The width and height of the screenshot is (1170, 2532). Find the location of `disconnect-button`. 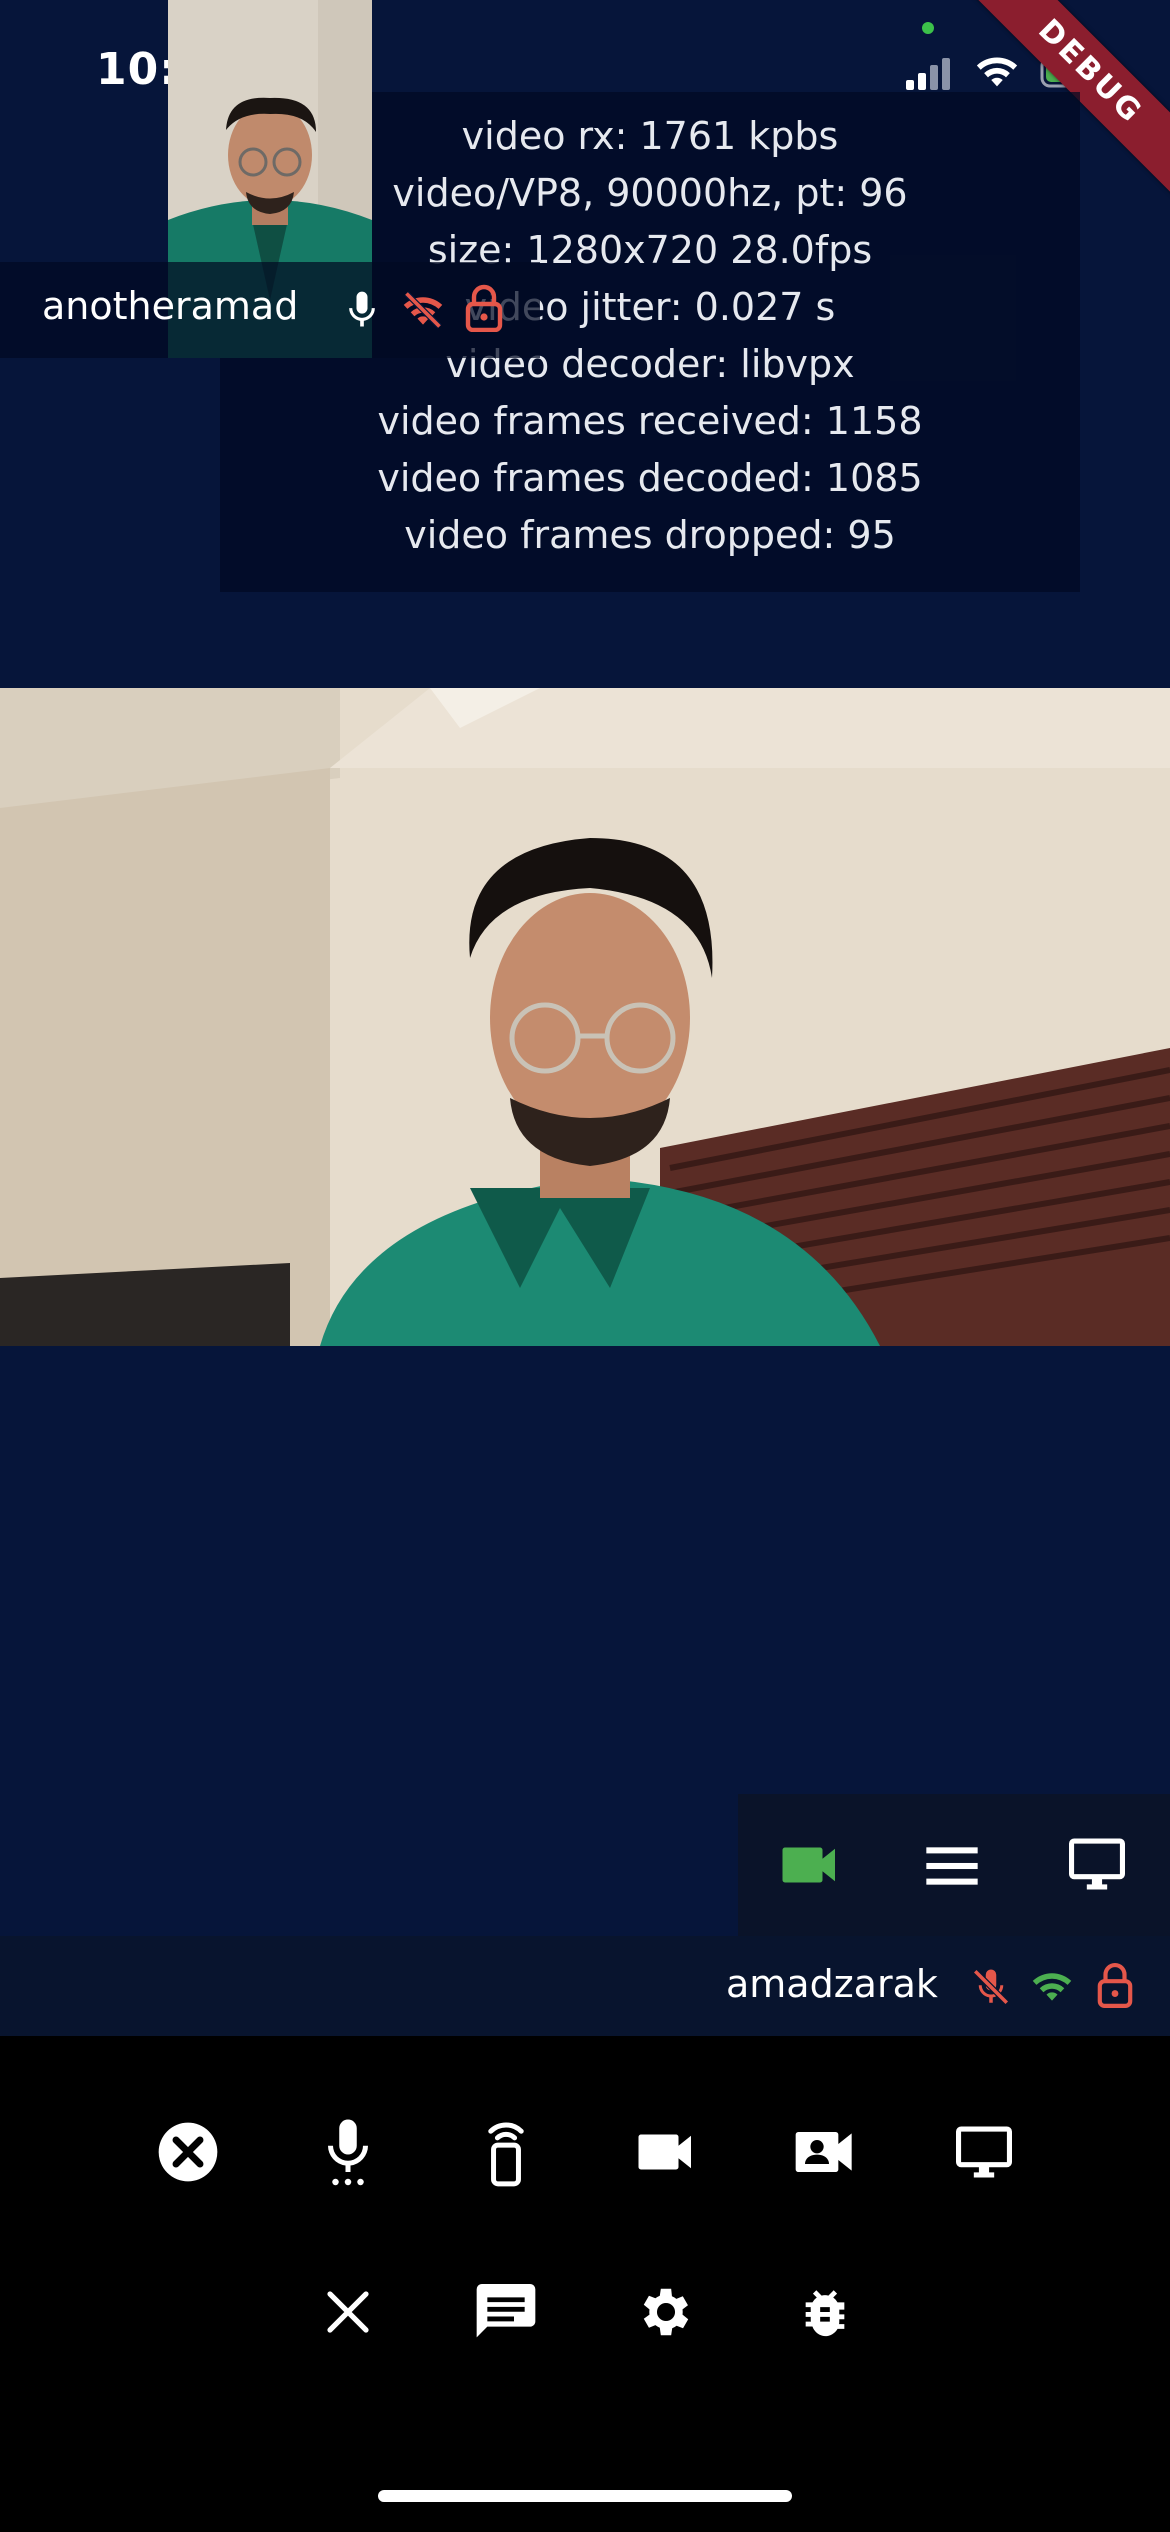

disconnect-button is located at coordinates (188, 2152).